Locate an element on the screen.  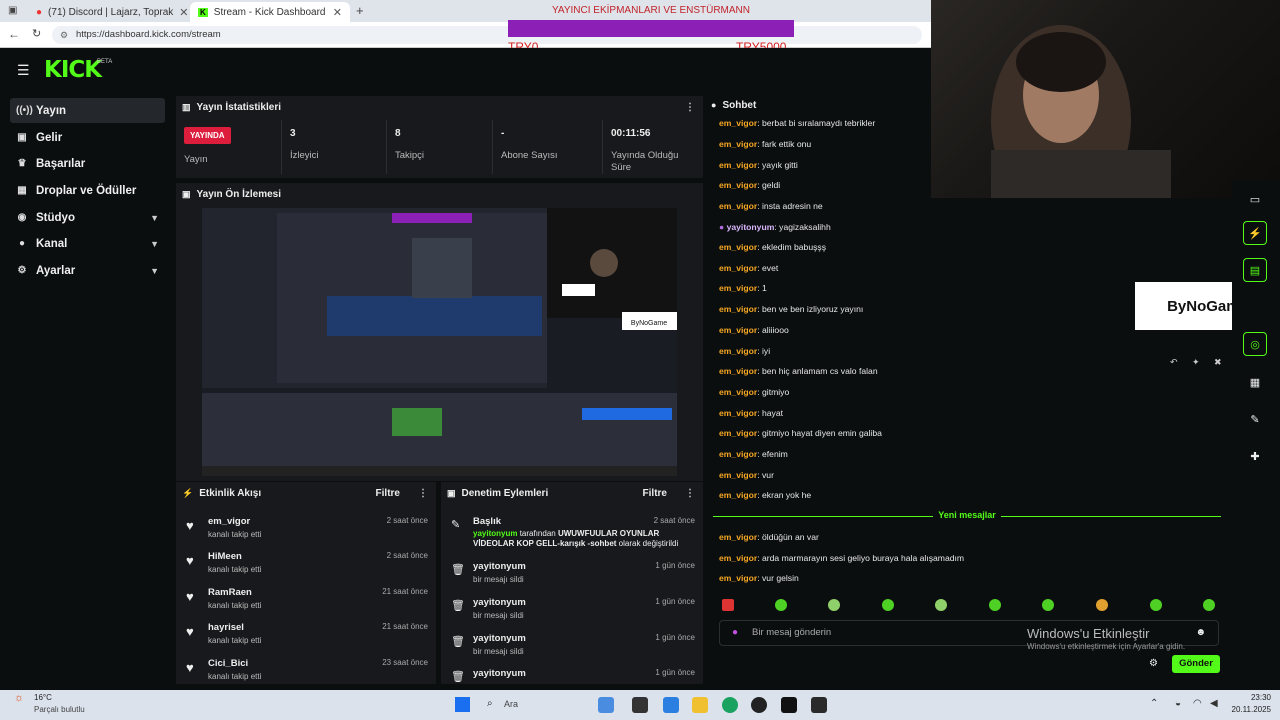
tab-kick-dashboard: K Stream - Kick Dashboard ✕ is located at coordinates (270, 12).